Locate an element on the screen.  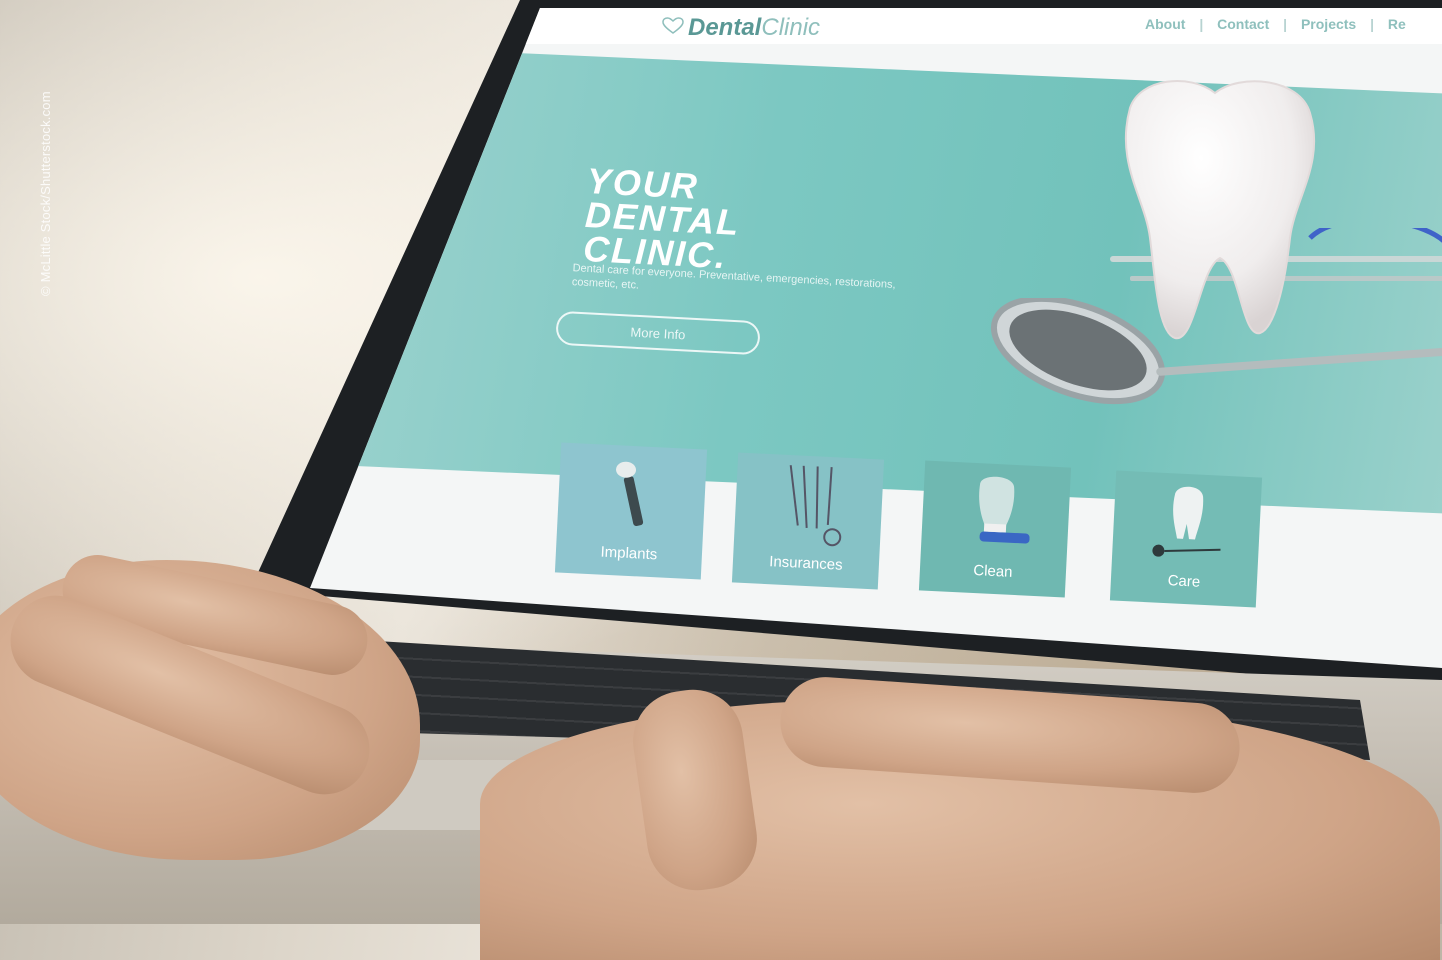
tile-label: Implants is located at coordinates (629, 553).